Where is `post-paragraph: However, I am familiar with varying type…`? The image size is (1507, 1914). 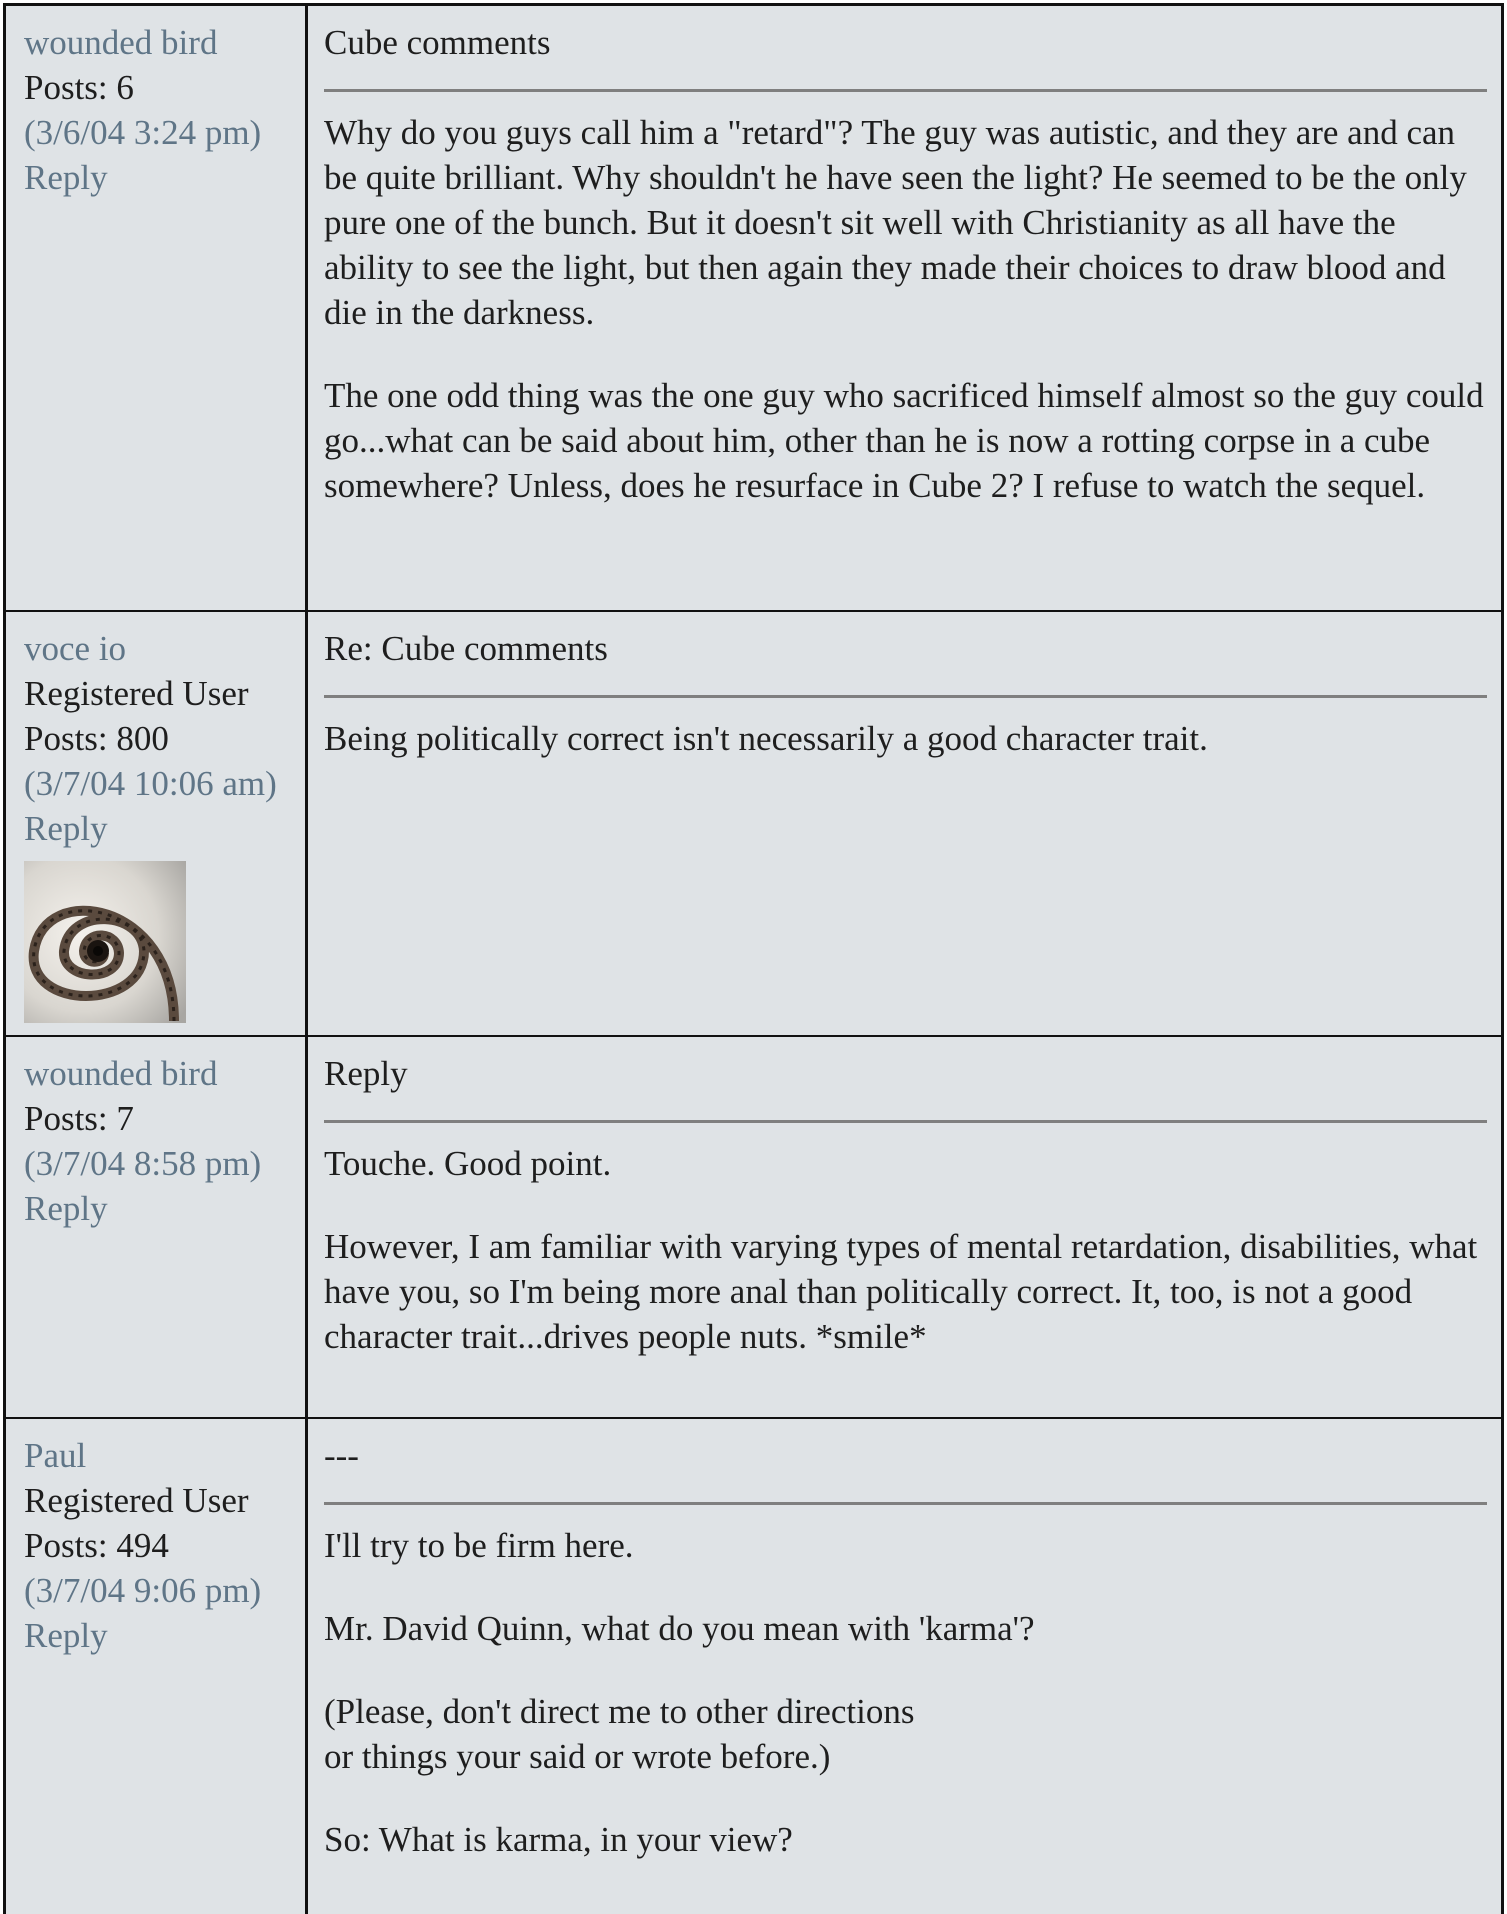
post-paragraph: However, I am familiar with varying type… is located at coordinates (901, 1291).